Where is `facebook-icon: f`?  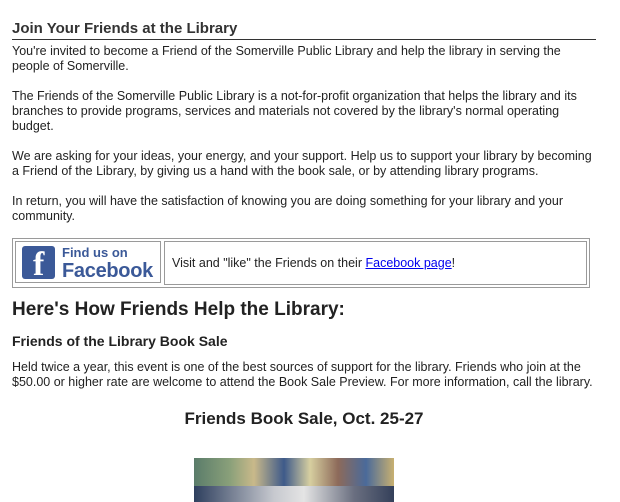
facebook-icon: f is located at coordinates (38, 262).